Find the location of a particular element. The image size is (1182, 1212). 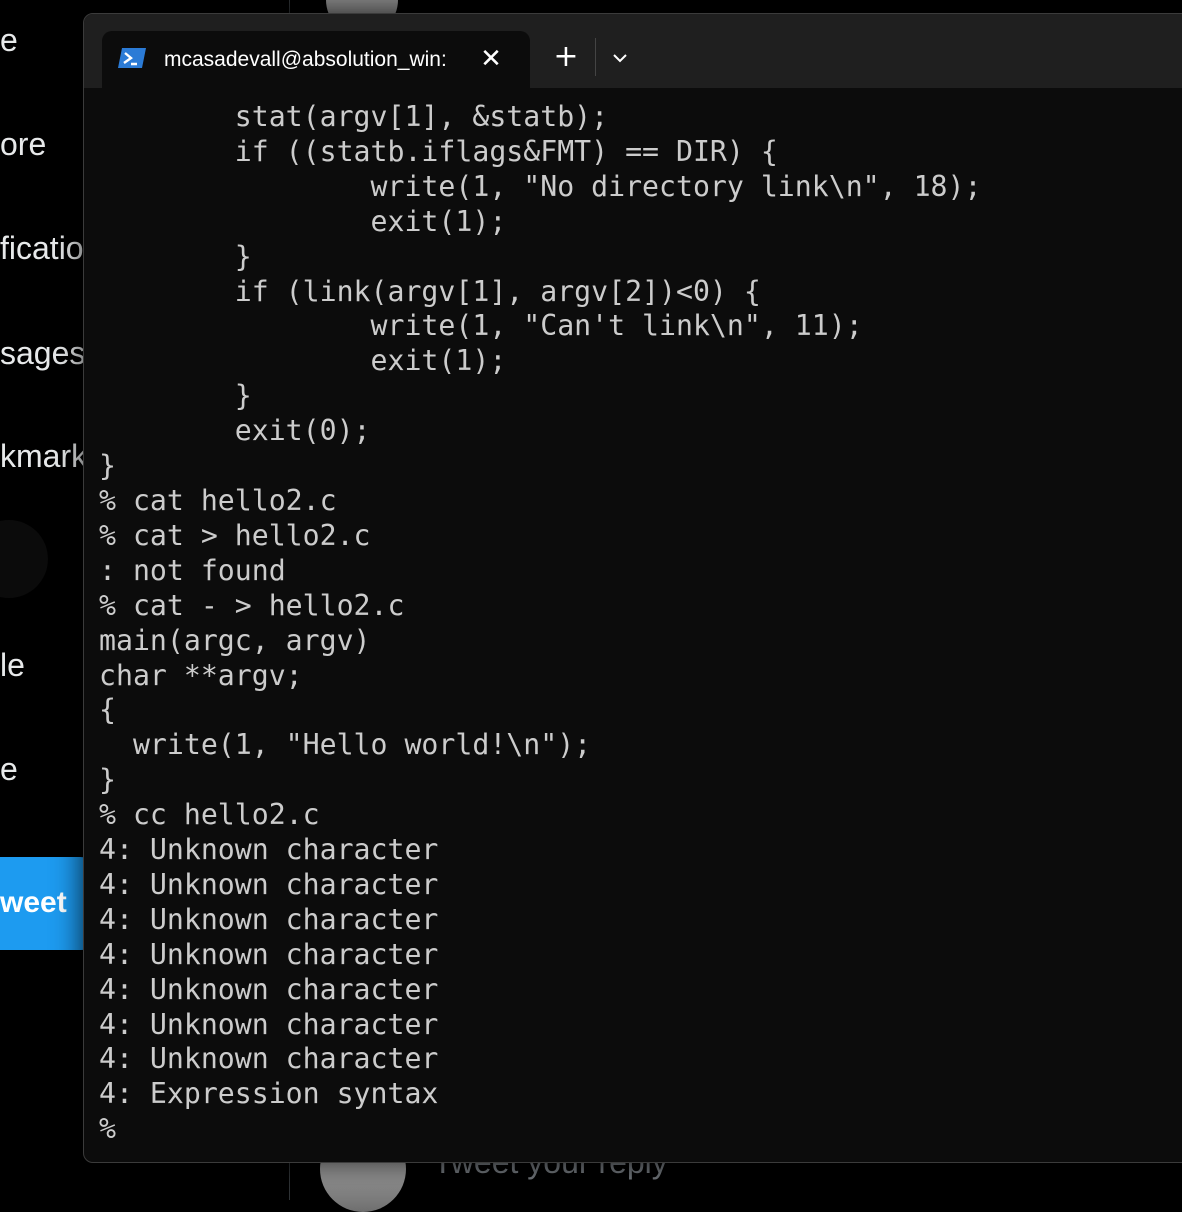

terminal-line: % is located at coordinates (107, 1129).